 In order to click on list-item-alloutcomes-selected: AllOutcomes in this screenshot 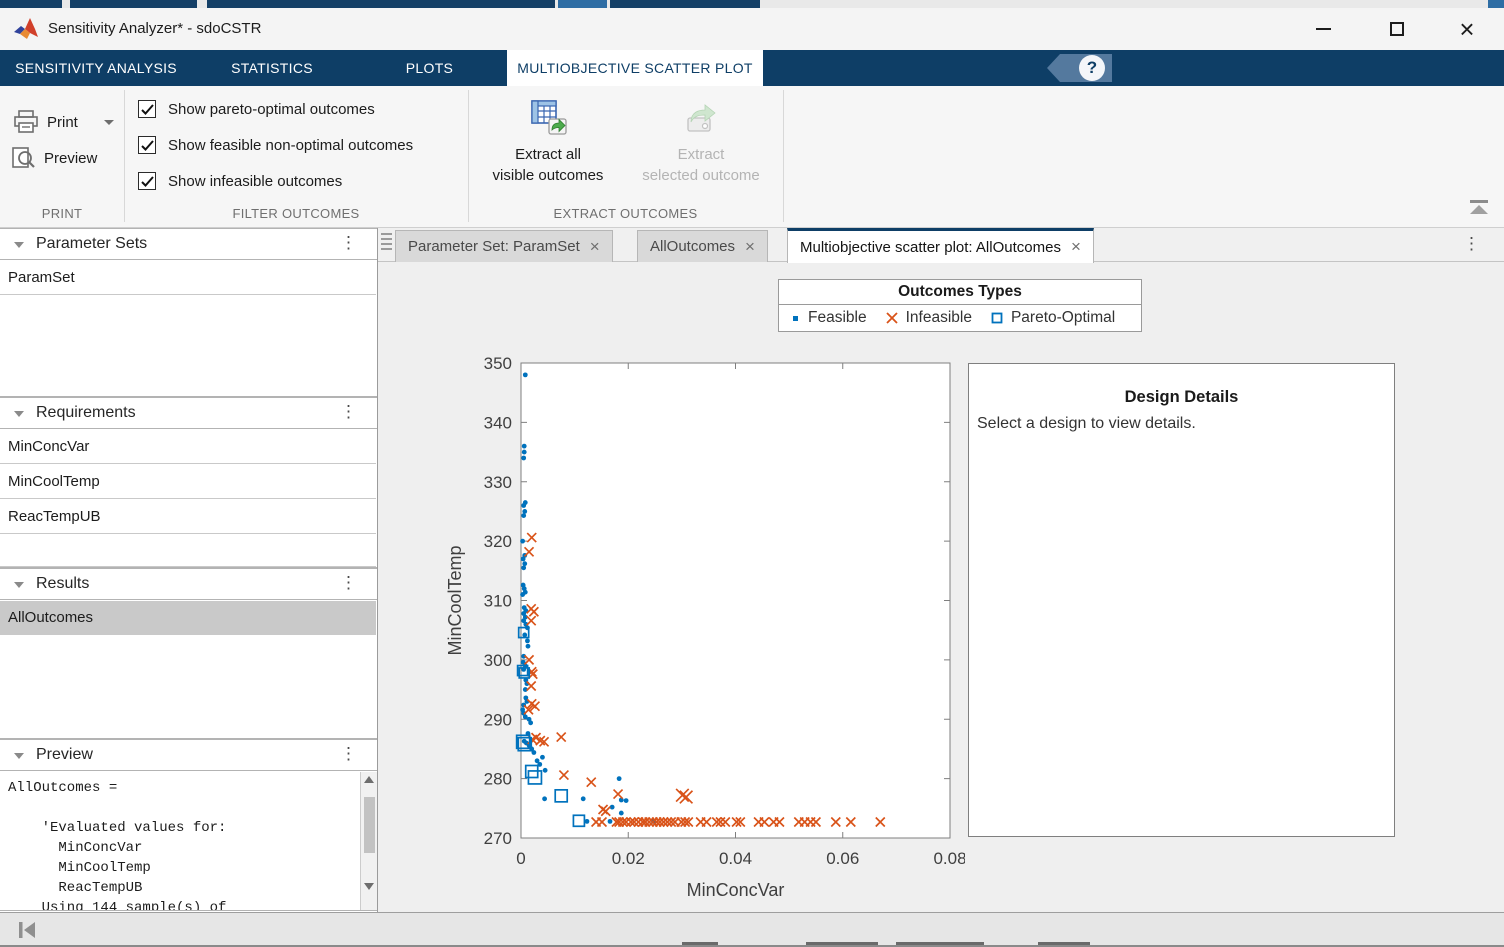, I will do `click(188, 618)`.